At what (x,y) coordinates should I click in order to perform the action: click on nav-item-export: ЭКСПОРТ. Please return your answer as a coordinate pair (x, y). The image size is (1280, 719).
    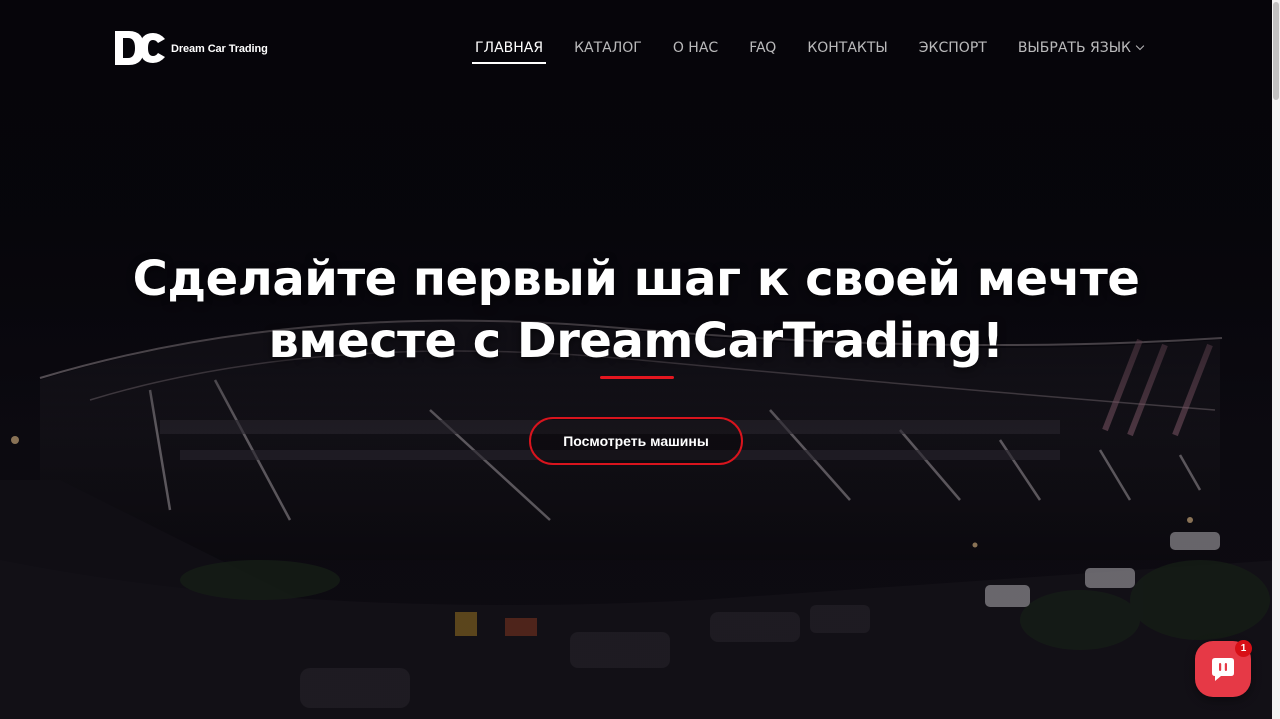
    Looking at the image, I should click on (953, 50).